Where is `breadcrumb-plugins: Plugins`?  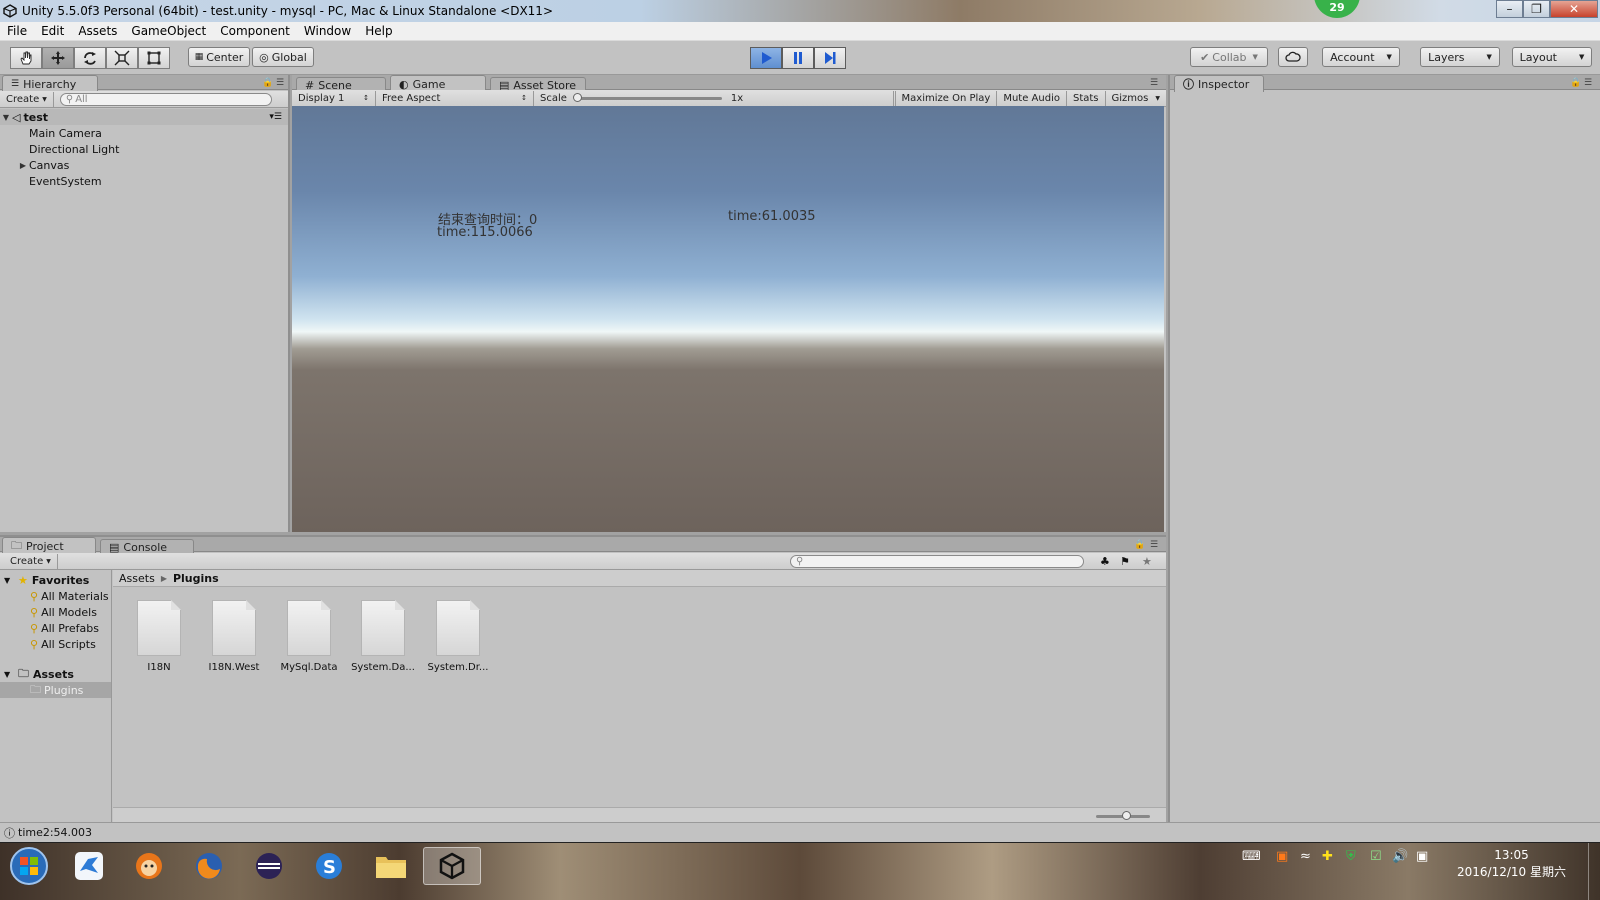 breadcrumb-plugins: Plugins is located at coordinates (196, 578).